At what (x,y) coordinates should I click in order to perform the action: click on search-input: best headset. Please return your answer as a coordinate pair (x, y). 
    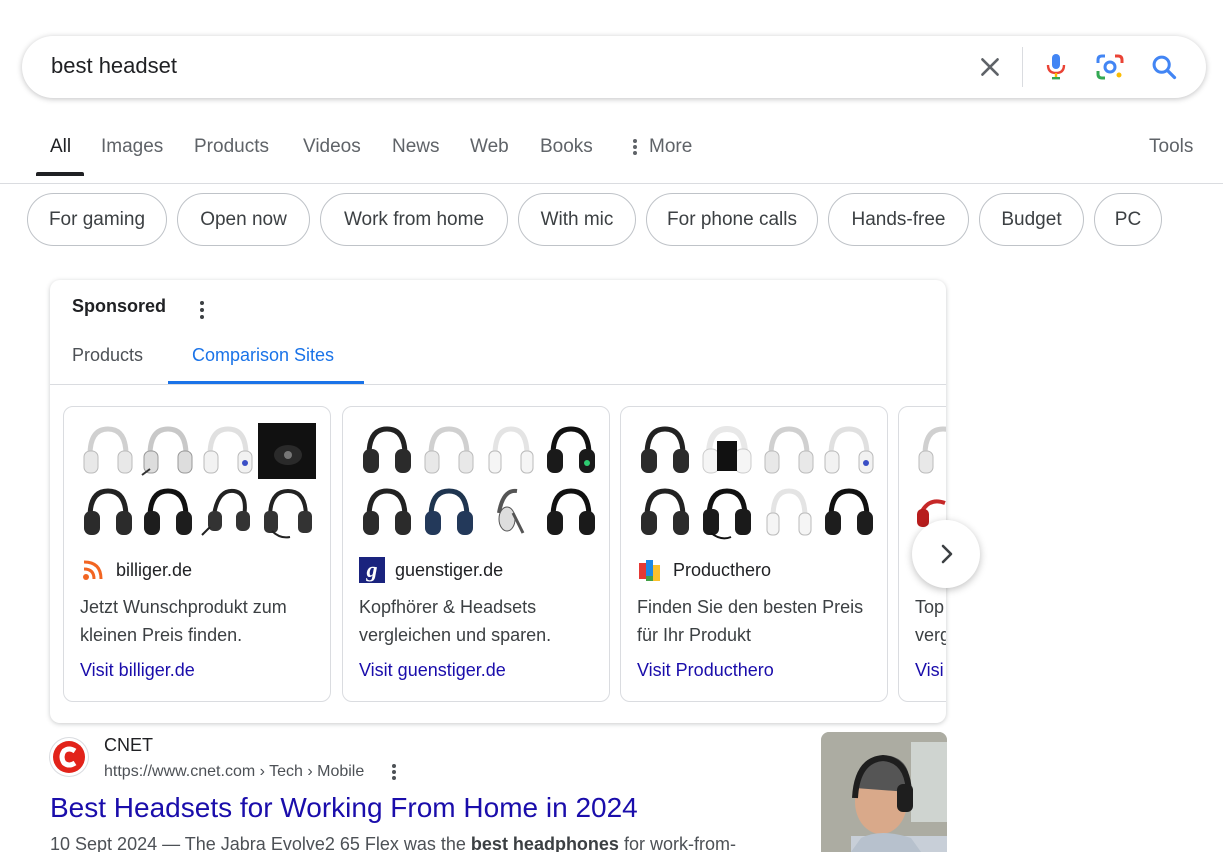
    Looking at the image, I should click on (114, 66).